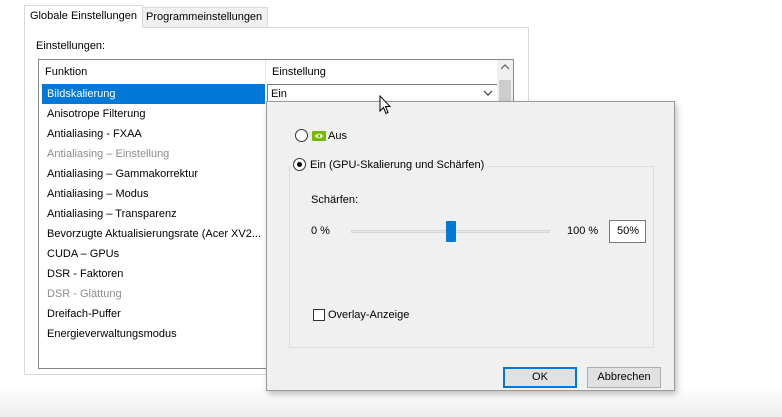 This screenshot has height=417, width=782. I want to click on option-on-label: Ein (GPU-Skalierung und Schärfen), so click(397, 164).